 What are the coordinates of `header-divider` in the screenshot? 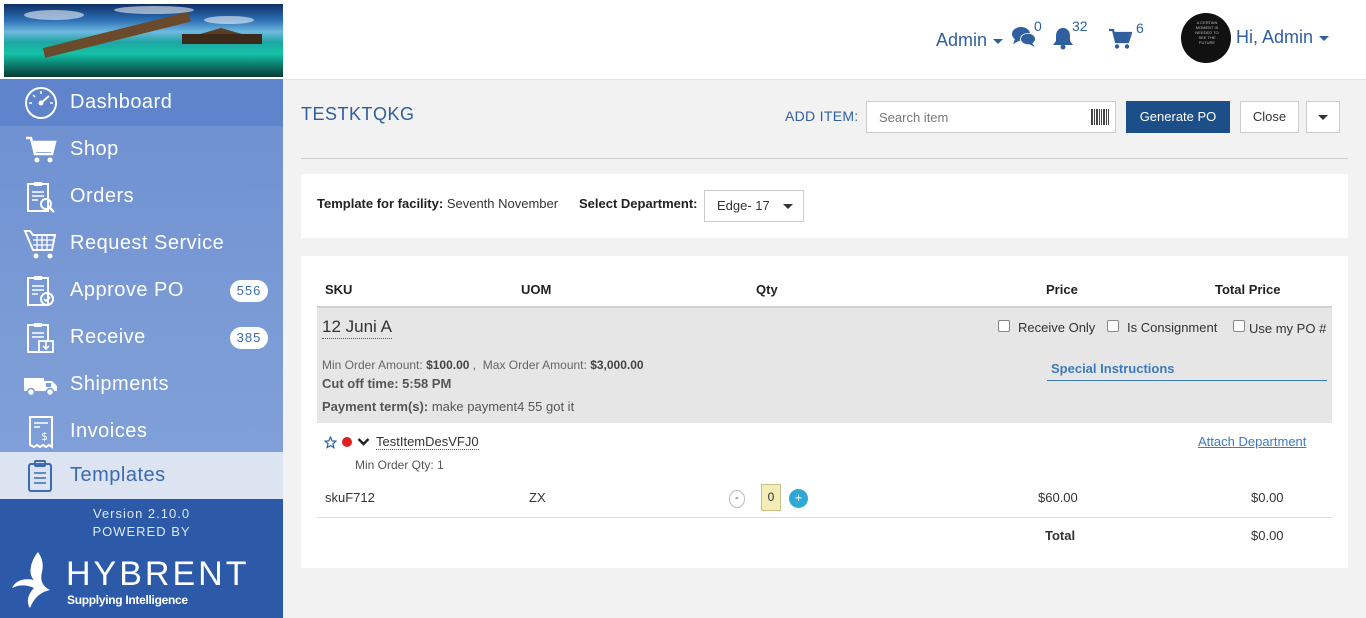 It's located at (824, 158).